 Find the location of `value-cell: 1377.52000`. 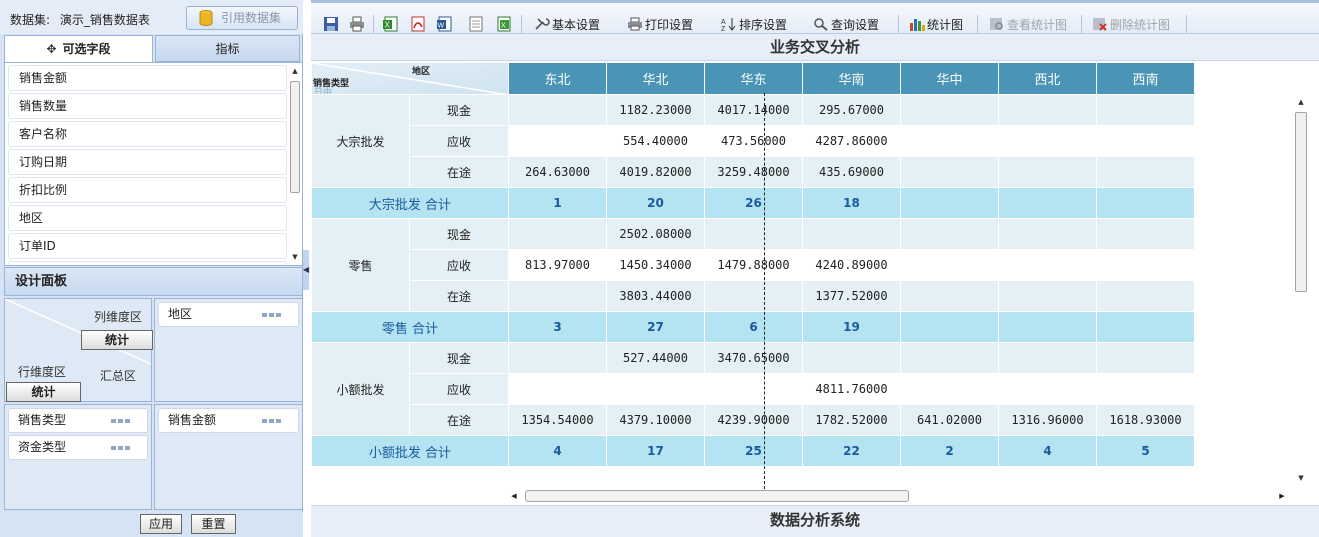

value-cell: 1377.52000 is located at coordinates (851, 296).